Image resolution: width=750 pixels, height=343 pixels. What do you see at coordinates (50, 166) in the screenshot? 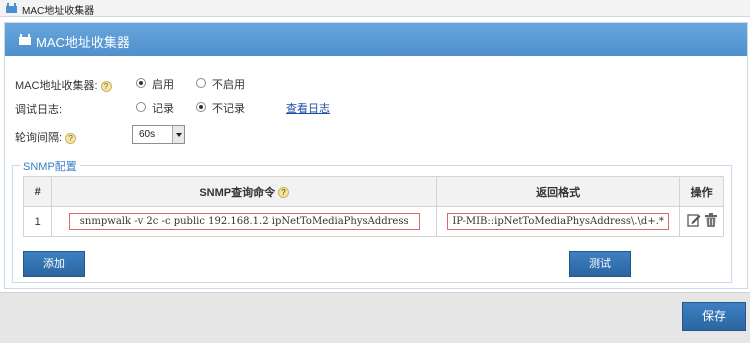
I see `snmp-legend: SNMP配置` at bounding box center [50, 166].